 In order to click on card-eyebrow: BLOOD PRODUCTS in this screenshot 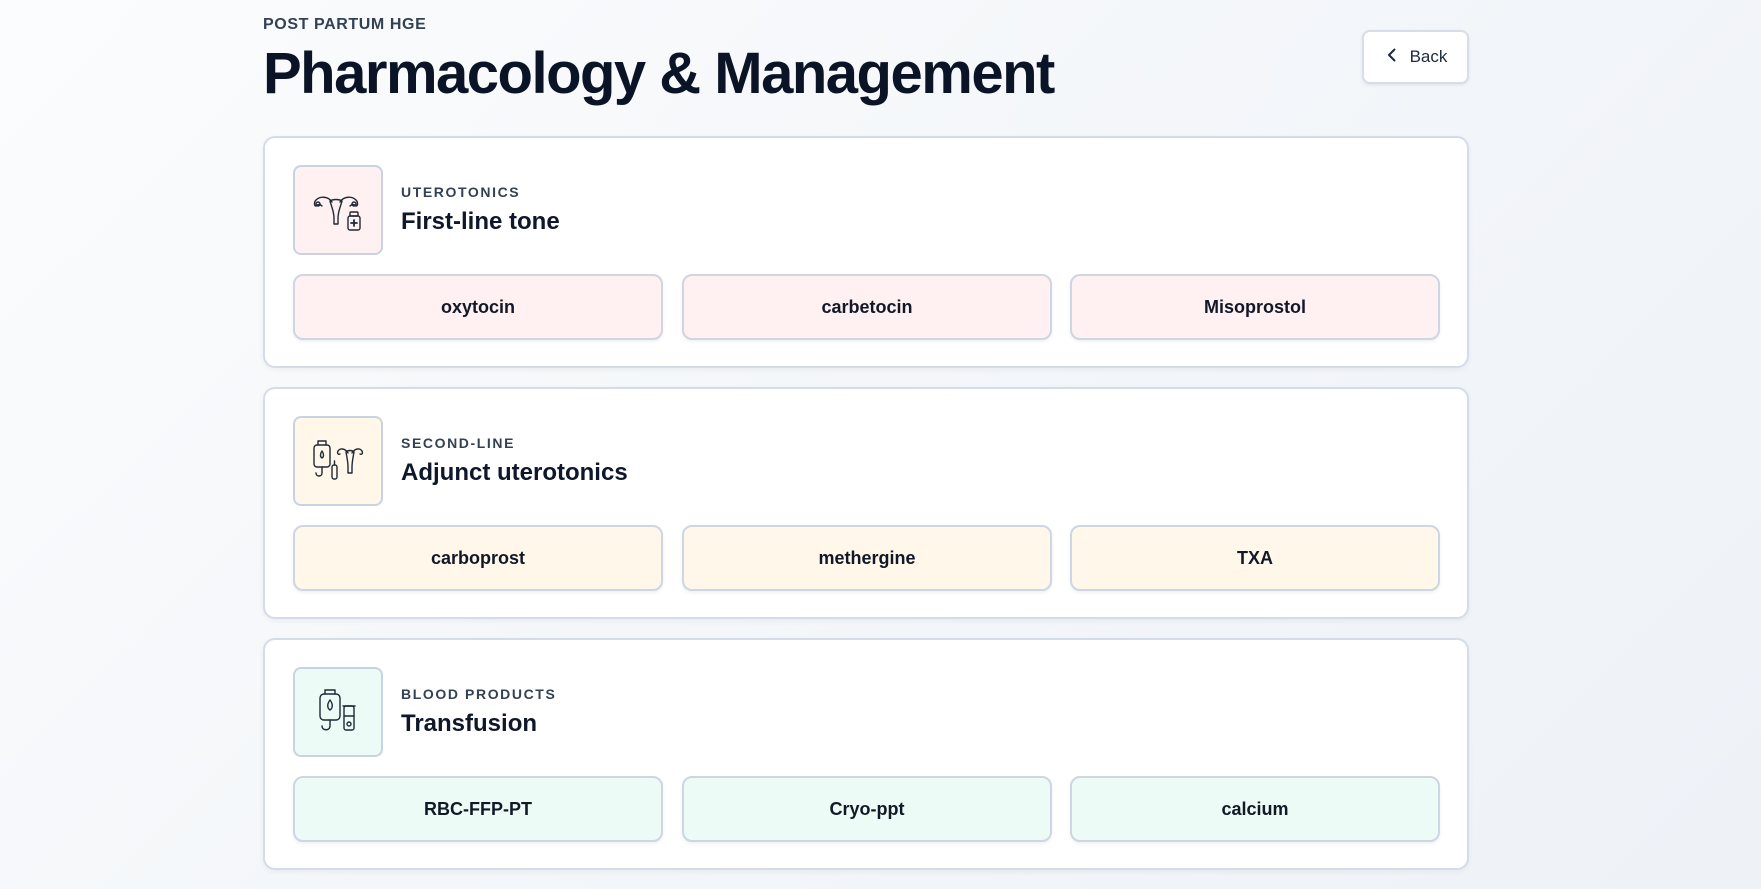, I will do `click(479, 694)`.